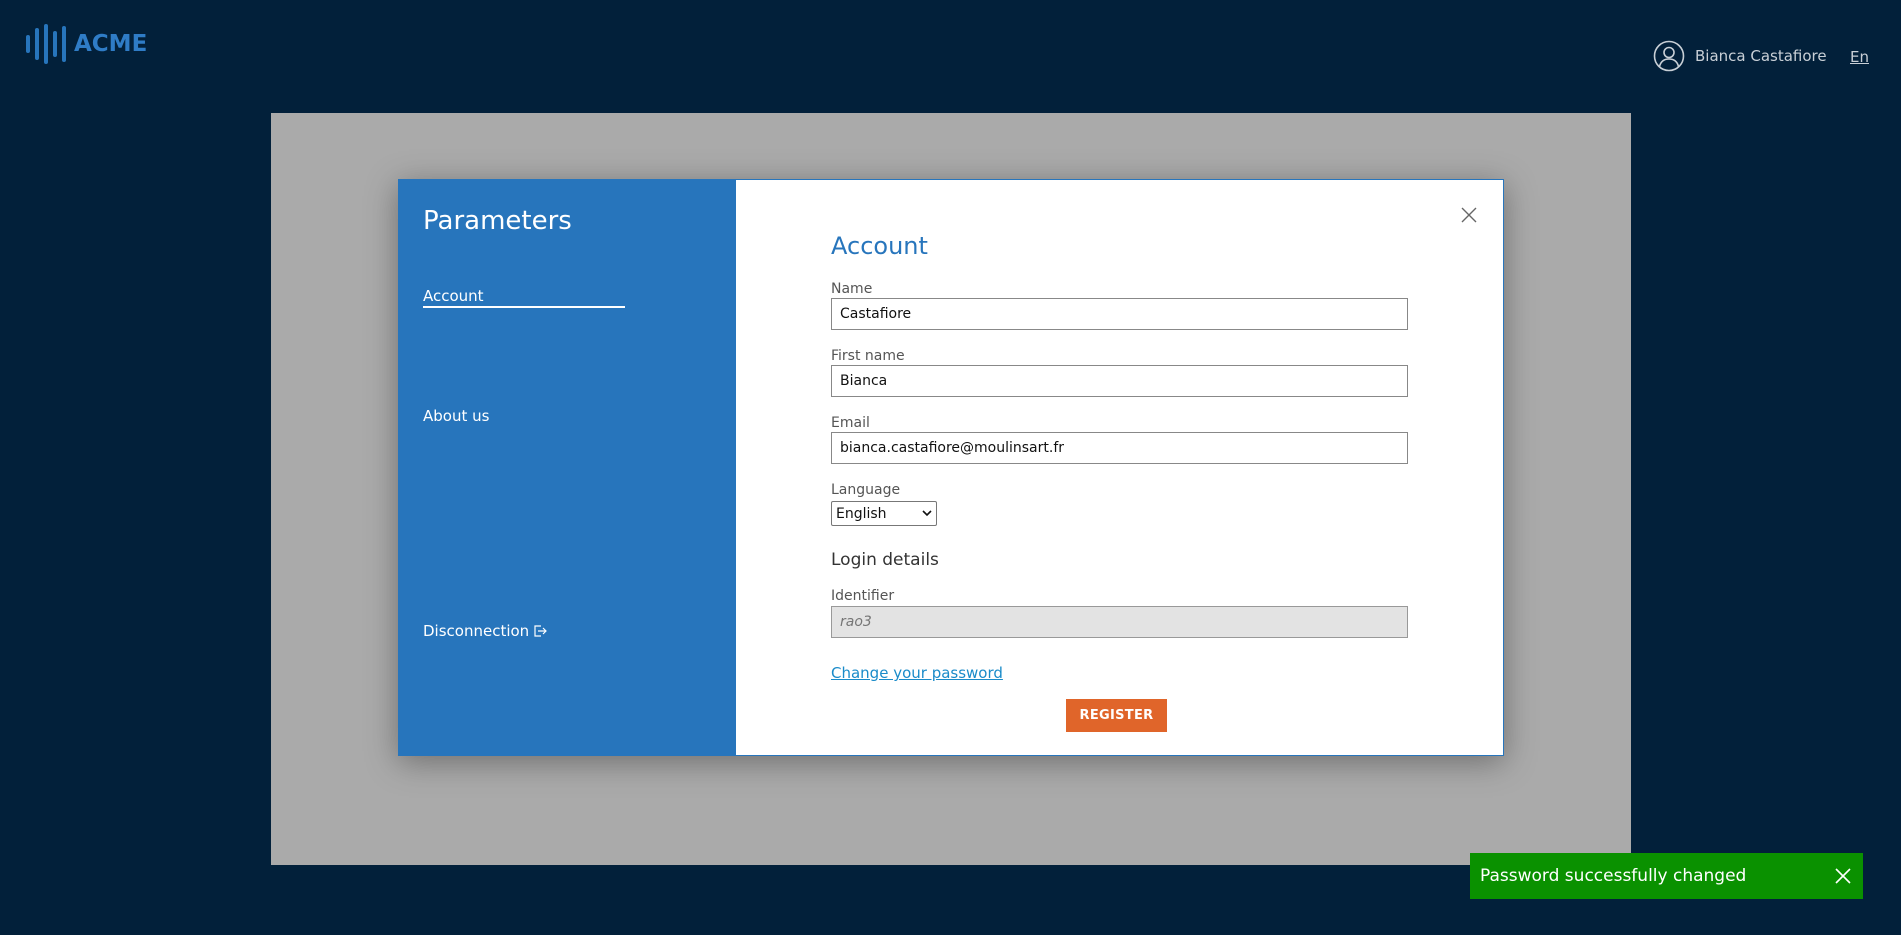  Describe the element at coordinates (879, 246) in the screenshot. I see `section-title: Account` at that location.